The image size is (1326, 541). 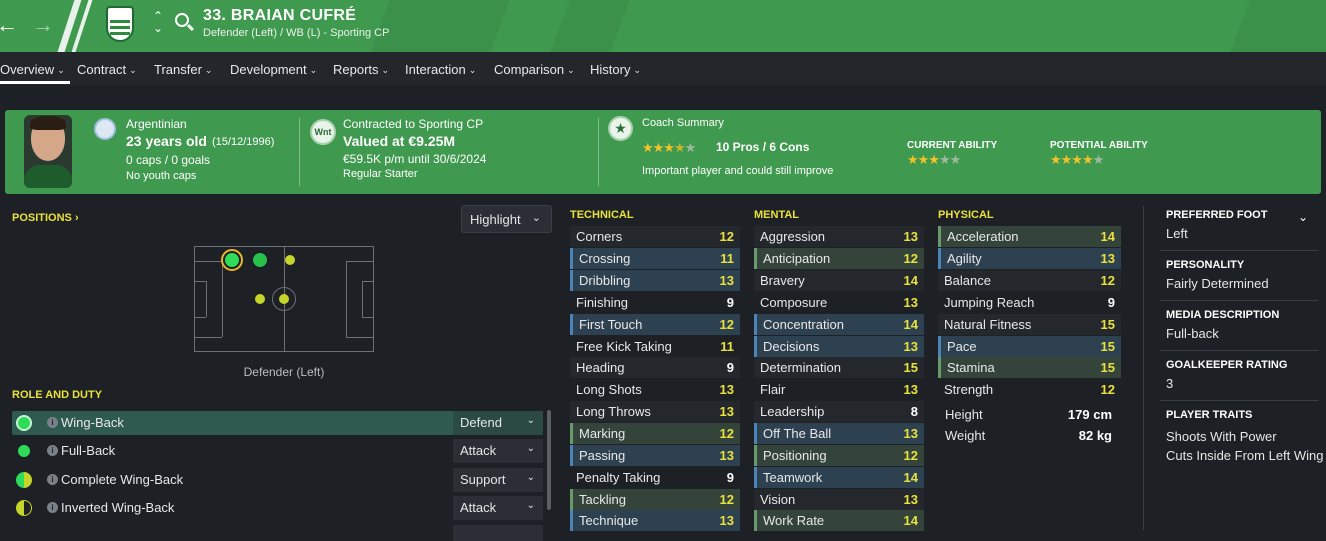 I want to click on role-row: i Complete Wing-Back Support ⌄, so click(x=277, y=480).